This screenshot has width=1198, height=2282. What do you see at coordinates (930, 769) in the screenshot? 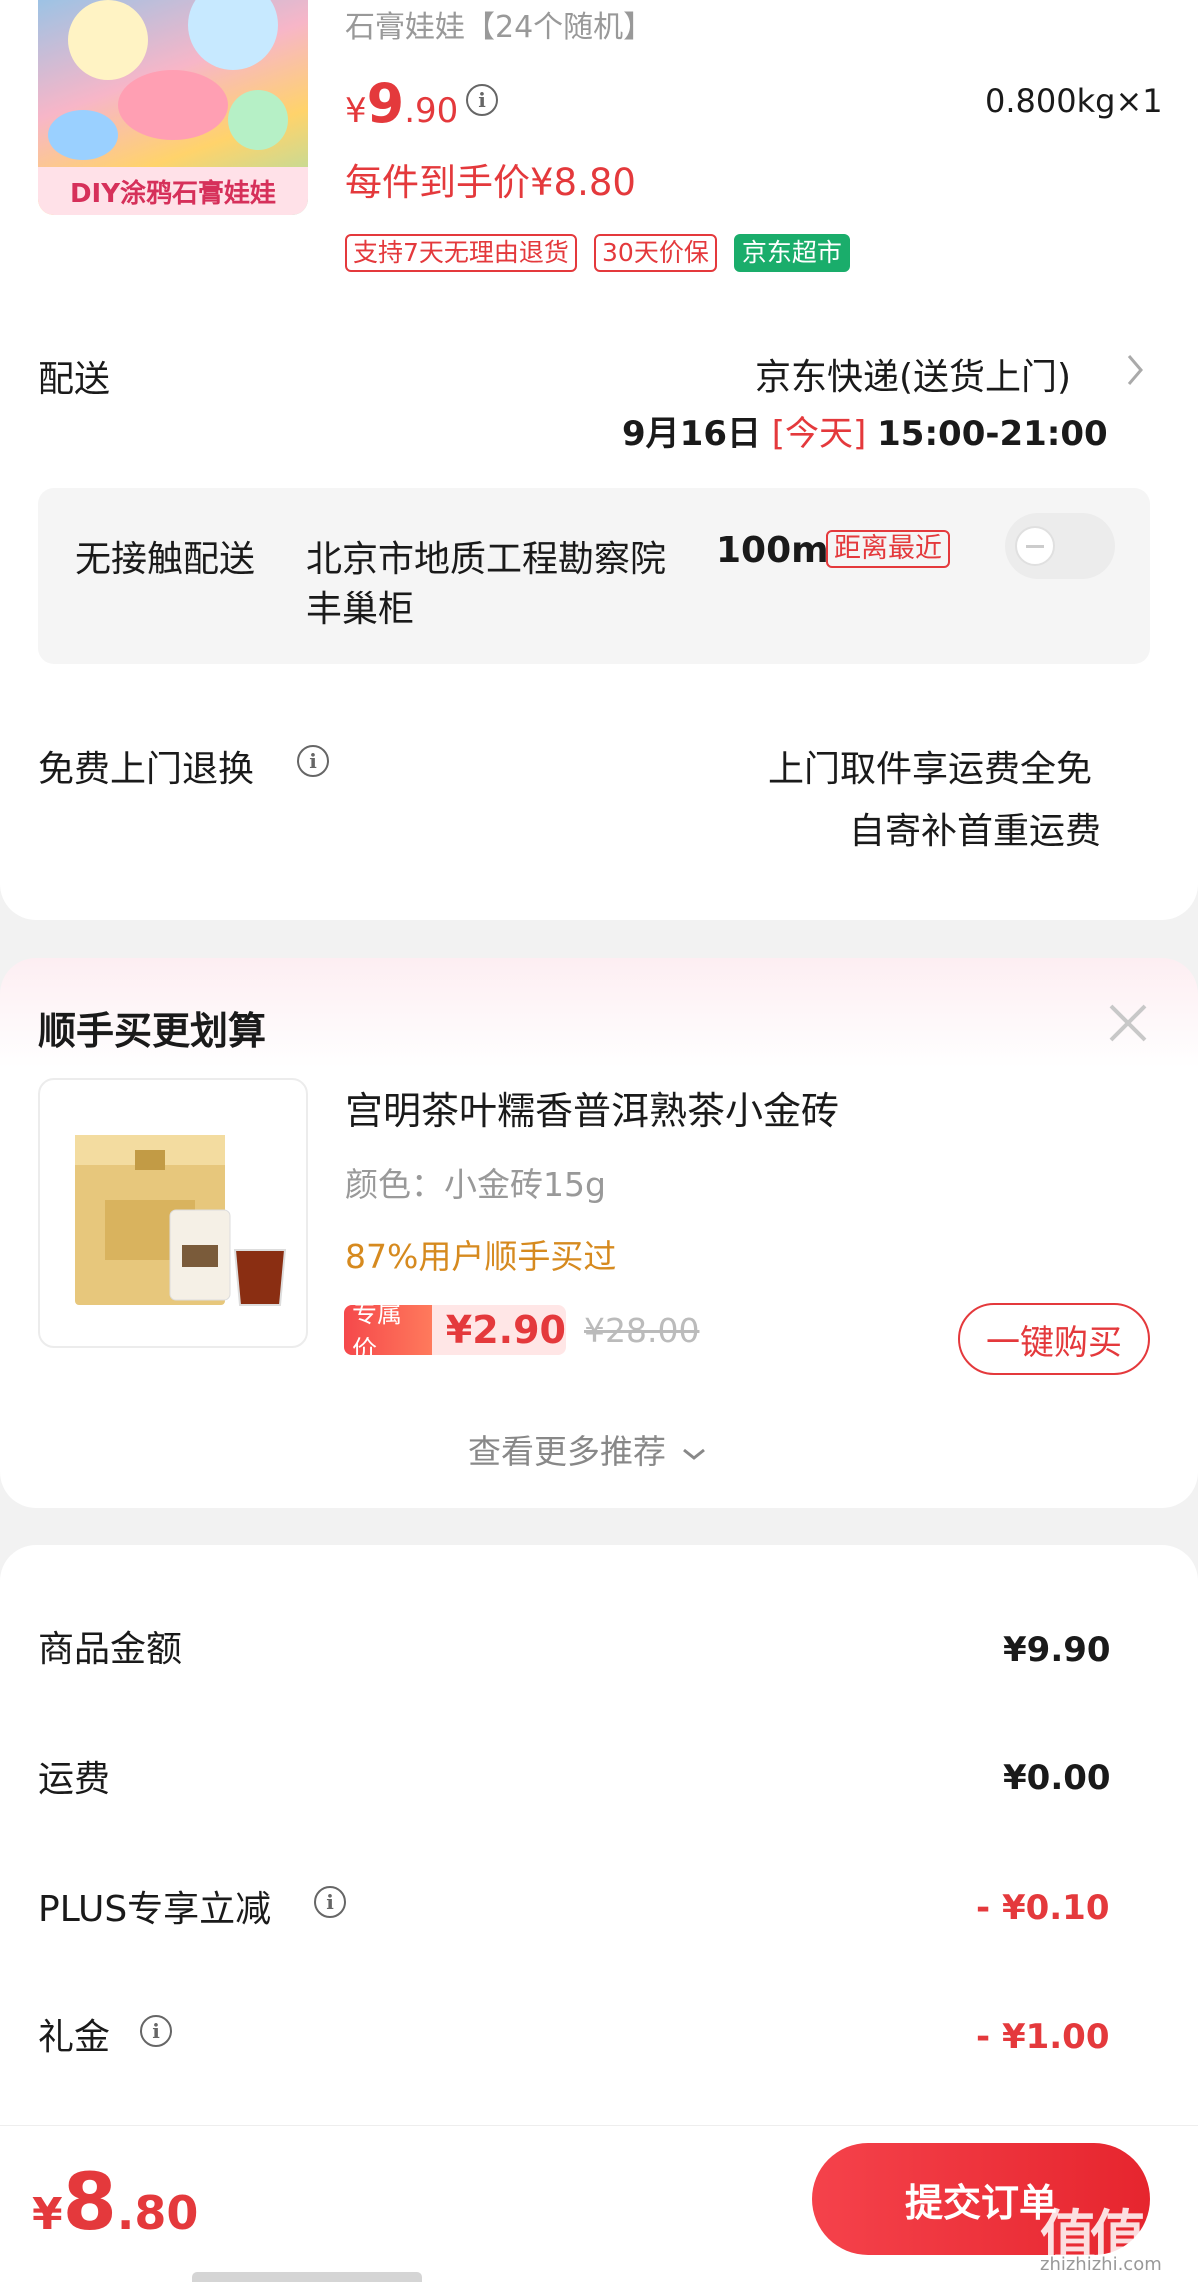
I see `return-pickup-text: 上门取件享运费全免` at bounding box center [930, 769].